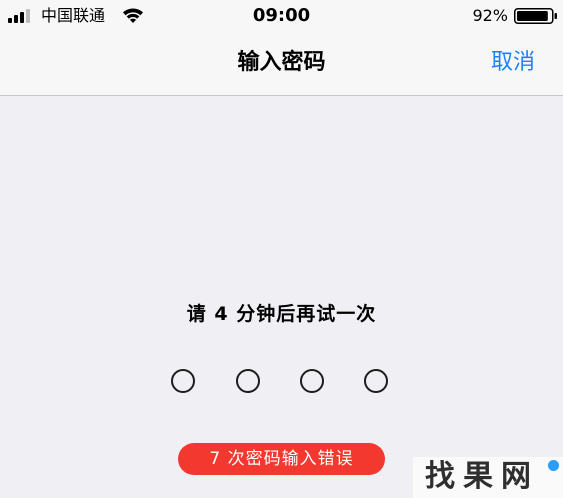 The image size is (563, 498). What do you see at coordinates (482, 476) in the screenshot?
I see `watermark-logo-text: 找果网` at bounding box center [482, 476].